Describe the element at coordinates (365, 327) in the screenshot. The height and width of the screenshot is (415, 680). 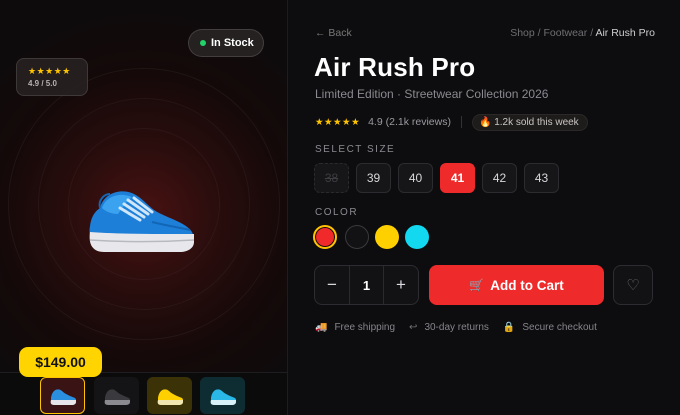
I see `perk-label: Free shipping` at that location.